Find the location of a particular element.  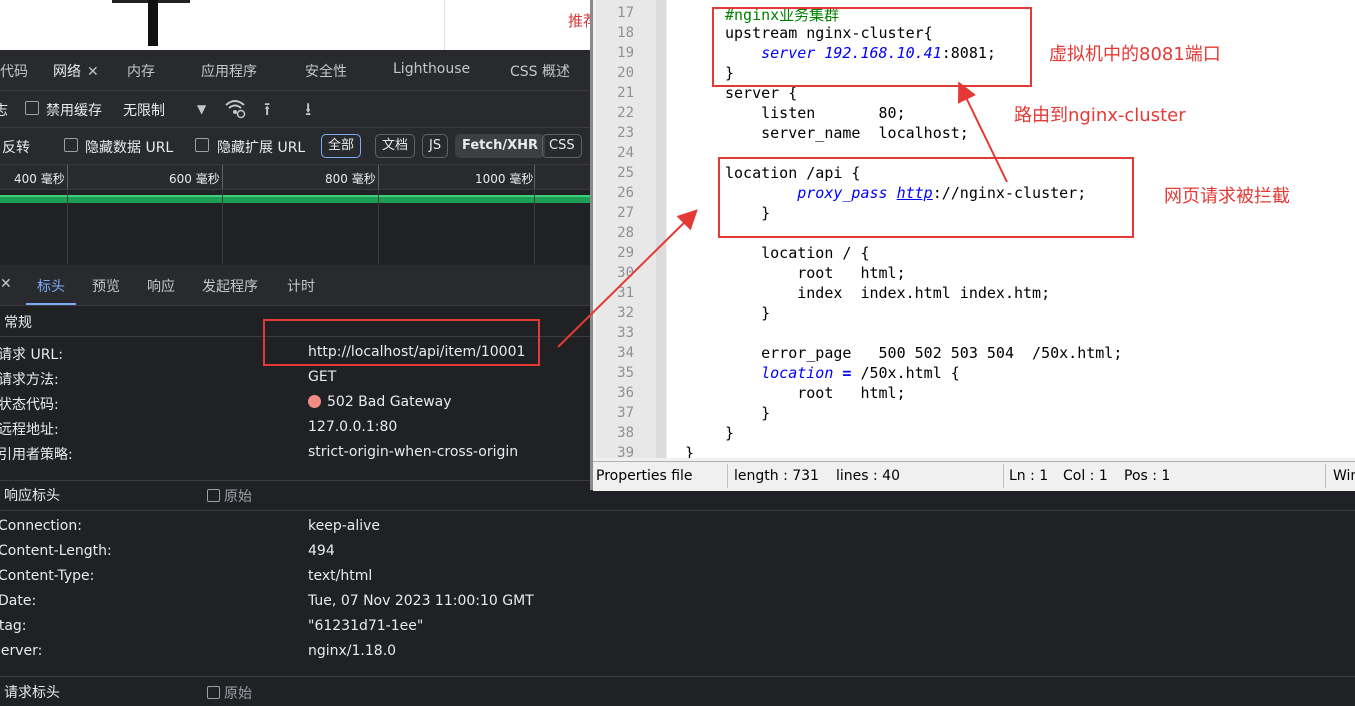

arrow-route is located at coordinates (982, 132).